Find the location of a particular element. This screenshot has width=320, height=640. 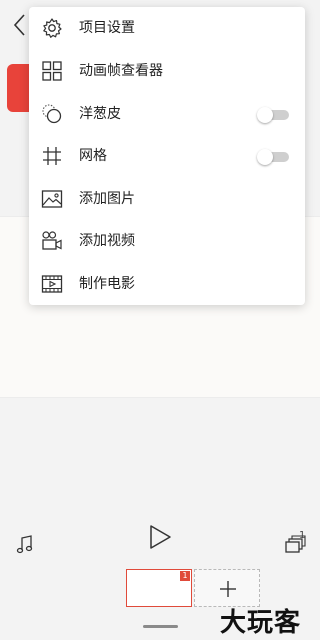

music-note-icon is located at coordinates (24, 544).